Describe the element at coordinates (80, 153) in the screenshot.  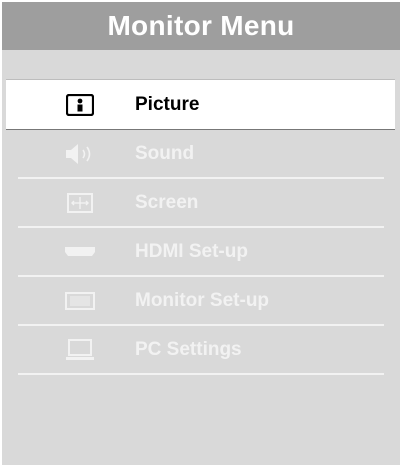
I see `speaker-icon` at that location.